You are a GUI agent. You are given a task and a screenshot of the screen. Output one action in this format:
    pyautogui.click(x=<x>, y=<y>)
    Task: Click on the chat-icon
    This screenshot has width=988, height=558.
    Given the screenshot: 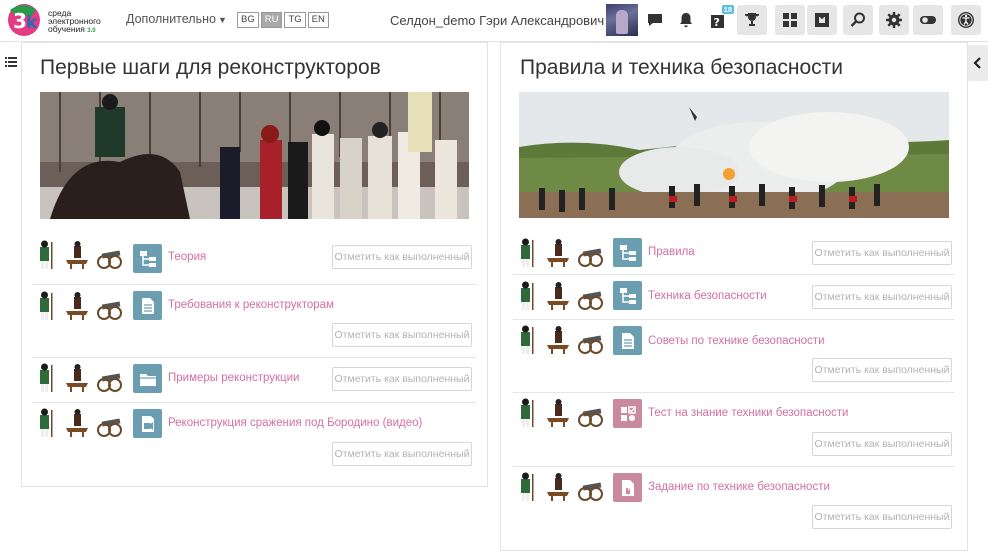 What is the action you would take?
    pyautogui.click(x=655, y=20)
    